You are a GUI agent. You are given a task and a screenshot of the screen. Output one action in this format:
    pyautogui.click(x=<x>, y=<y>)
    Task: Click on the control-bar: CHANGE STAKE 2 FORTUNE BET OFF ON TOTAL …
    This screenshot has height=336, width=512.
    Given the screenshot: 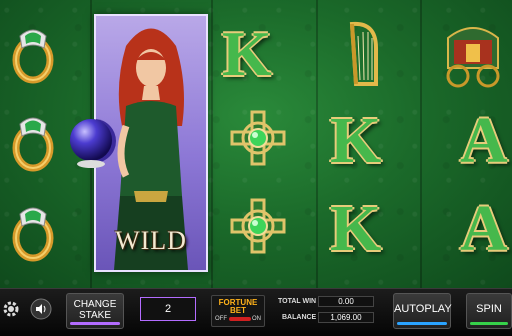 What is the action you would take?
    pyautogui.click(x=256, y=312)
    